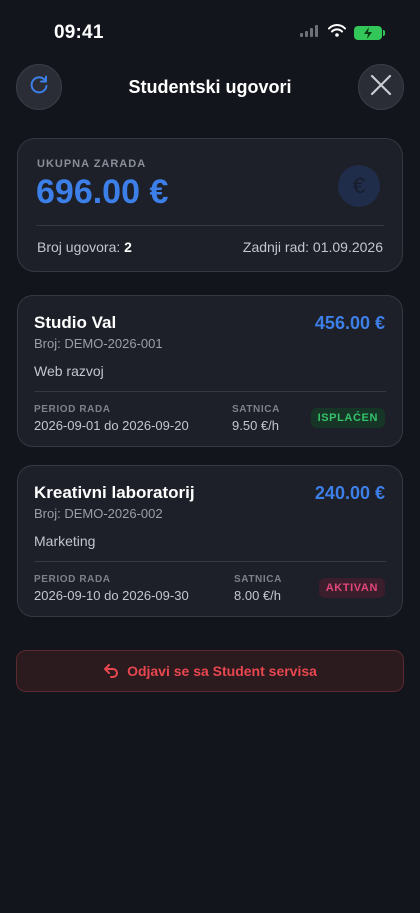 The height and width of the screenshot is (913, 420). I want to click on total-earnings-label: UKUPNA ZARADA, so click(92, 164).